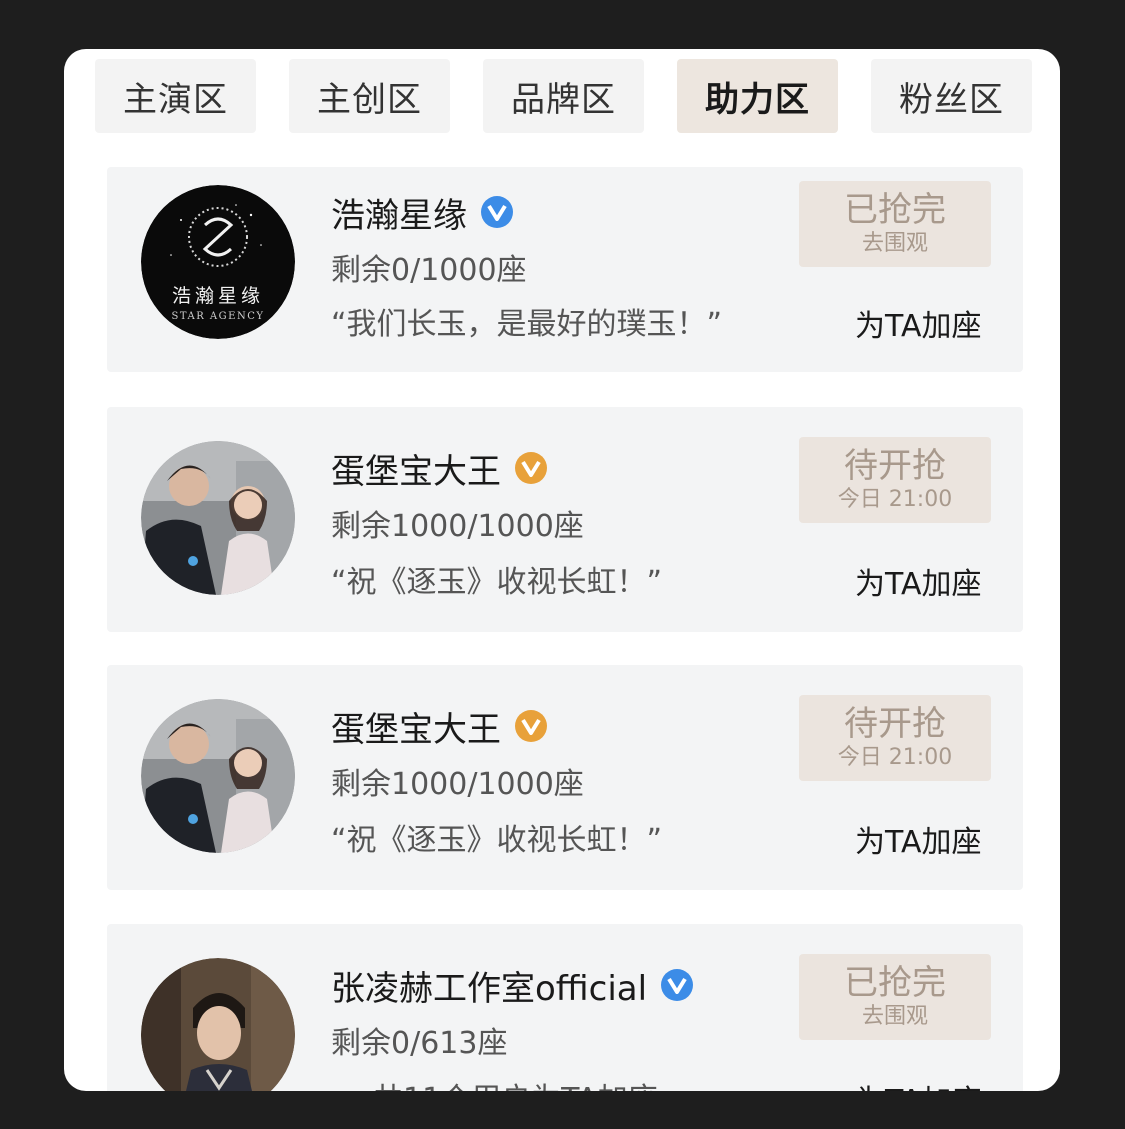 The image size is (1125, 1129). I want to click on svg-text: 浩瀚星缘, so click(218, 296).